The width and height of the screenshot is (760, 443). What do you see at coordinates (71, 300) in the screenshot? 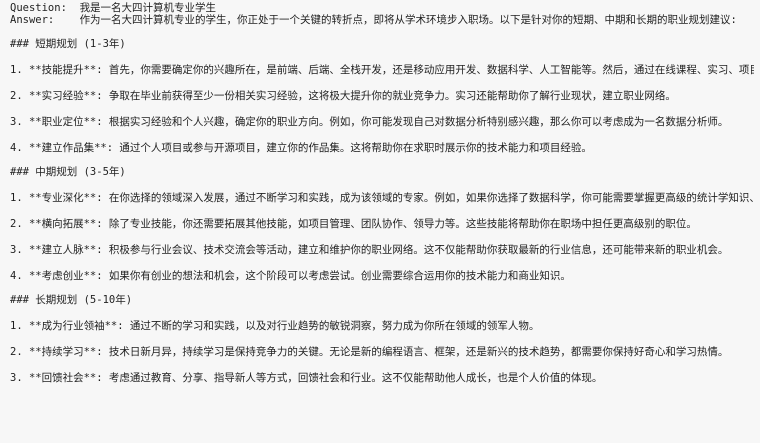
I see `section-heading-long-term: ### 长期规划 (5-10年)` at bounding box center [71, 300].